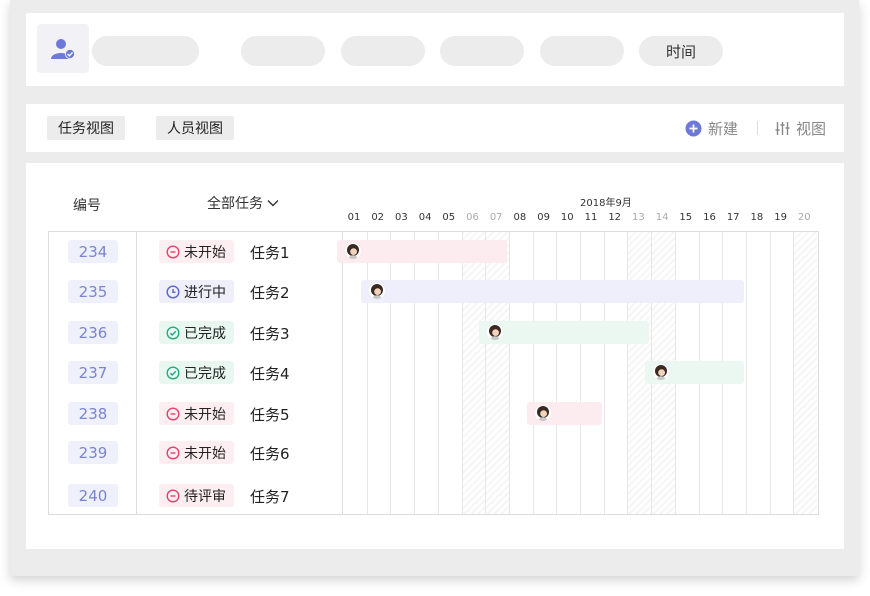 Image resolution: width=870 pixels, height=596 pixels. Describe the element at coordinates (378, 217) in the screenshot. I see `day-label: 02` at that location.